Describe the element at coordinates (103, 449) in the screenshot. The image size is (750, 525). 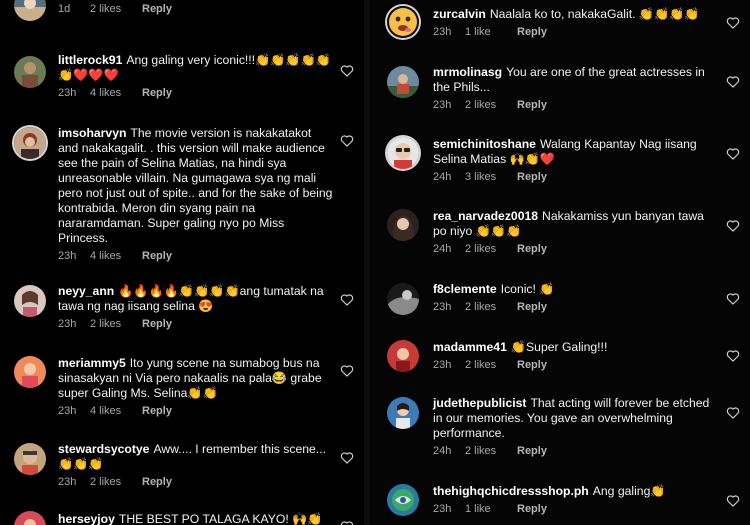
I see `comment-username: stewardsycotye` at that location.